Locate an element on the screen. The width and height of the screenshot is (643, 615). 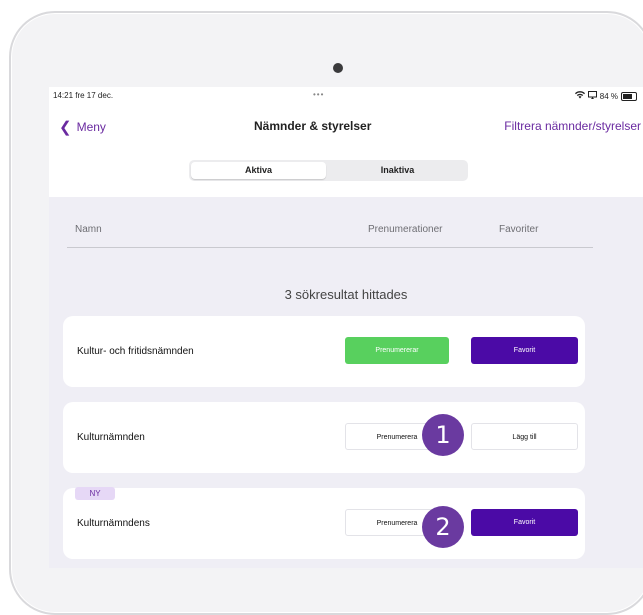
status-bar: 14:21 fre 17 dec. ••• 84 % is located at coordinates (346, 96).